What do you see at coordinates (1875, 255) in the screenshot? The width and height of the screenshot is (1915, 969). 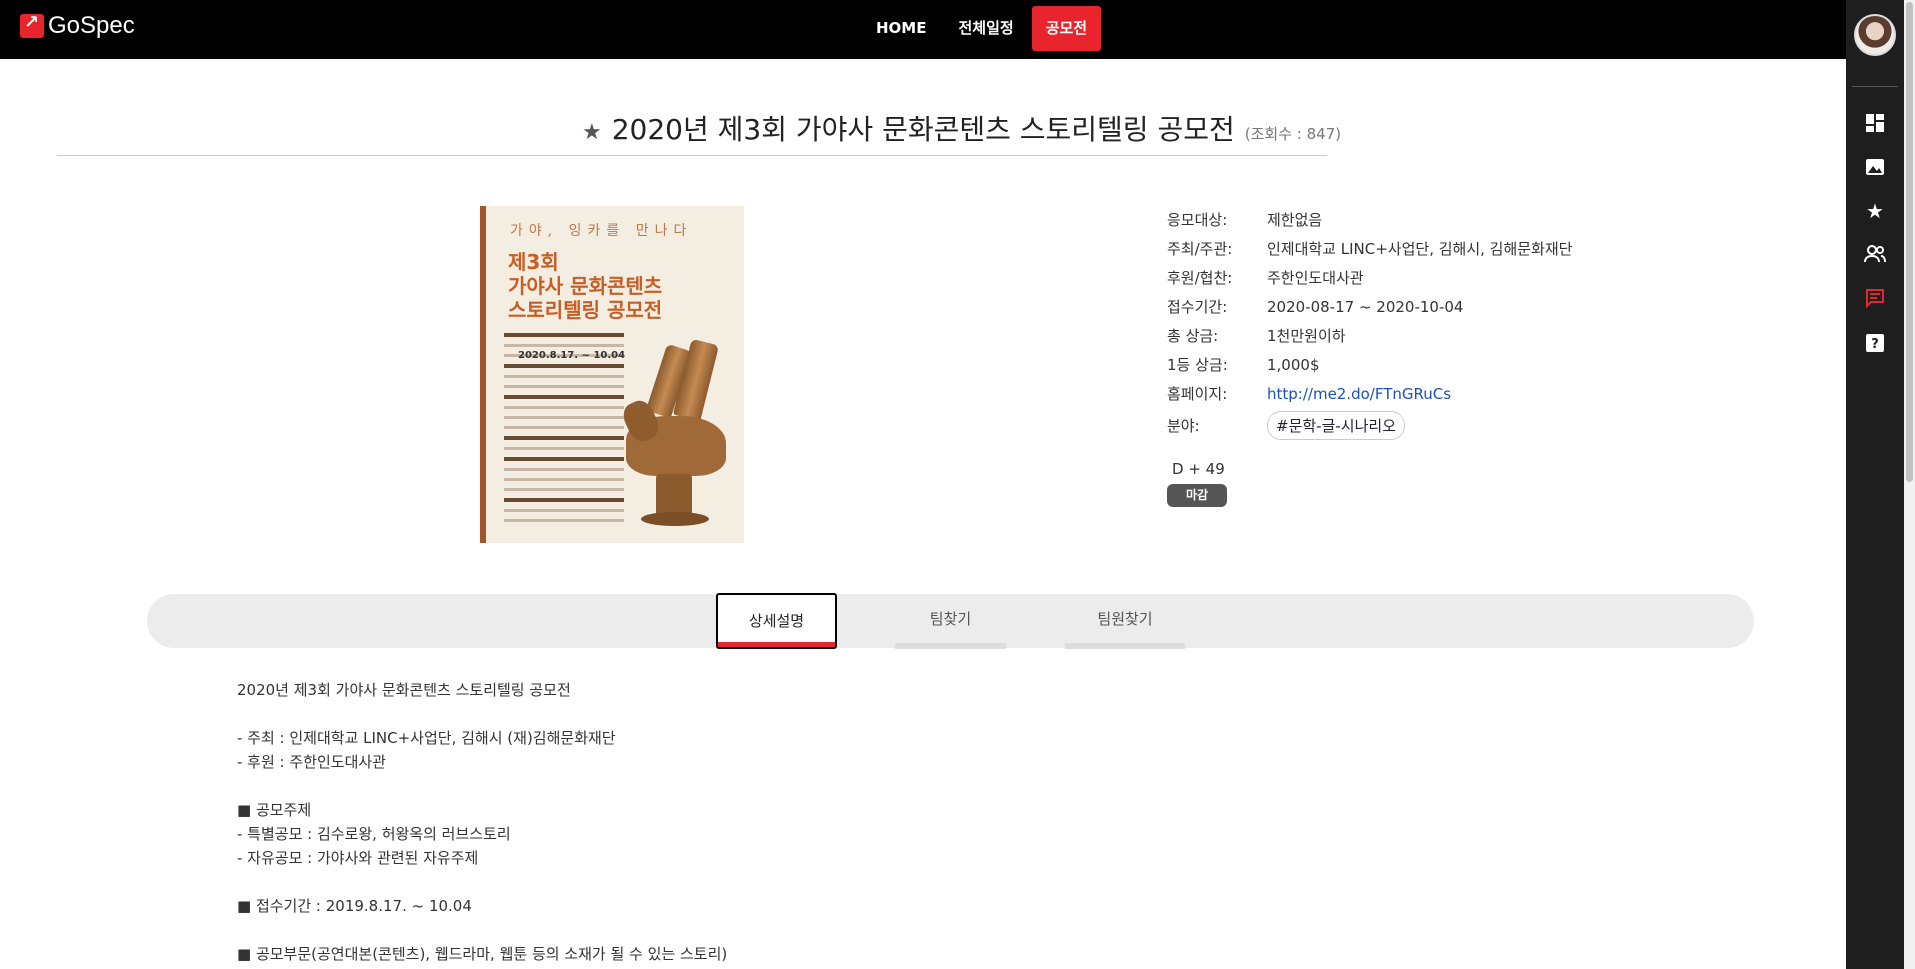 I see `people-icon` at bounding box center [1875, 255].